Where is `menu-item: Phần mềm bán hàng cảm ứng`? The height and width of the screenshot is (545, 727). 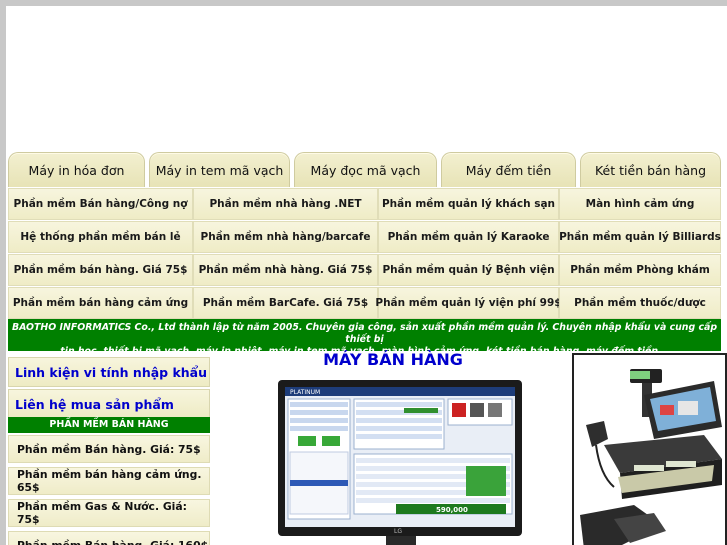 menu-item: Phần mềm bán hàng cảm ứng is located at coordinates (100, 303).